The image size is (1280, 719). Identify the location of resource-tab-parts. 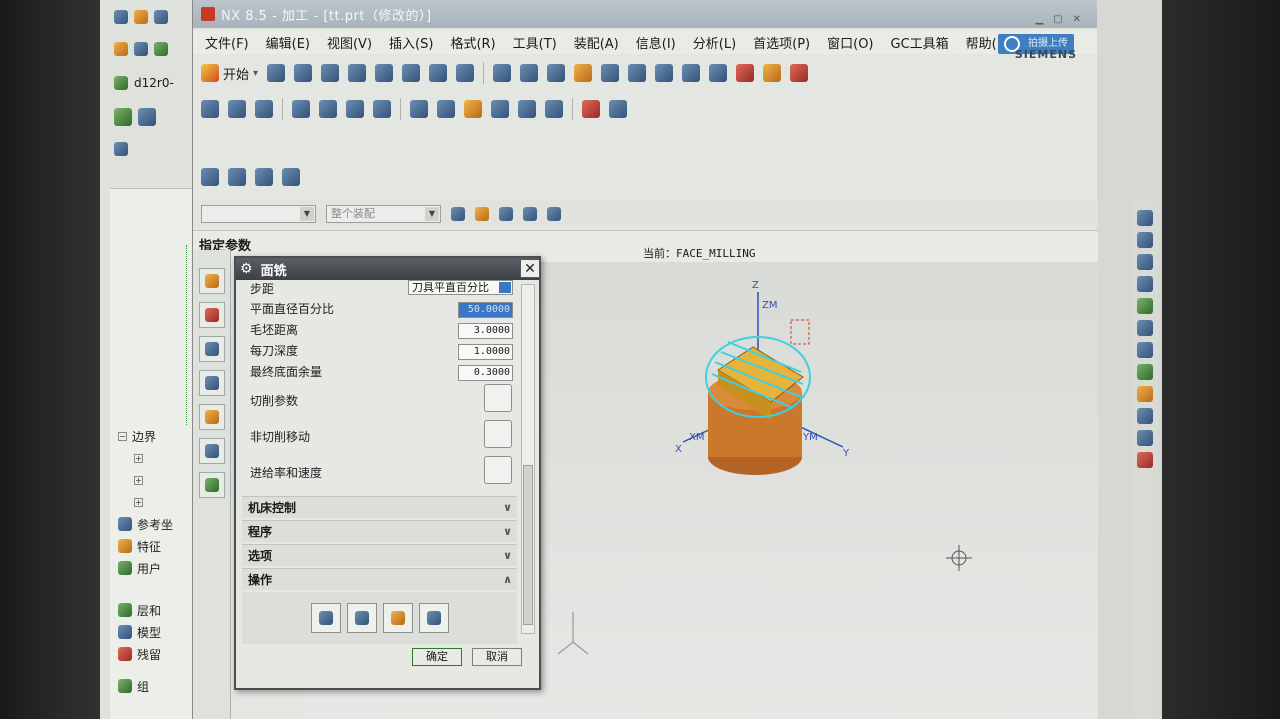
(212, 281).